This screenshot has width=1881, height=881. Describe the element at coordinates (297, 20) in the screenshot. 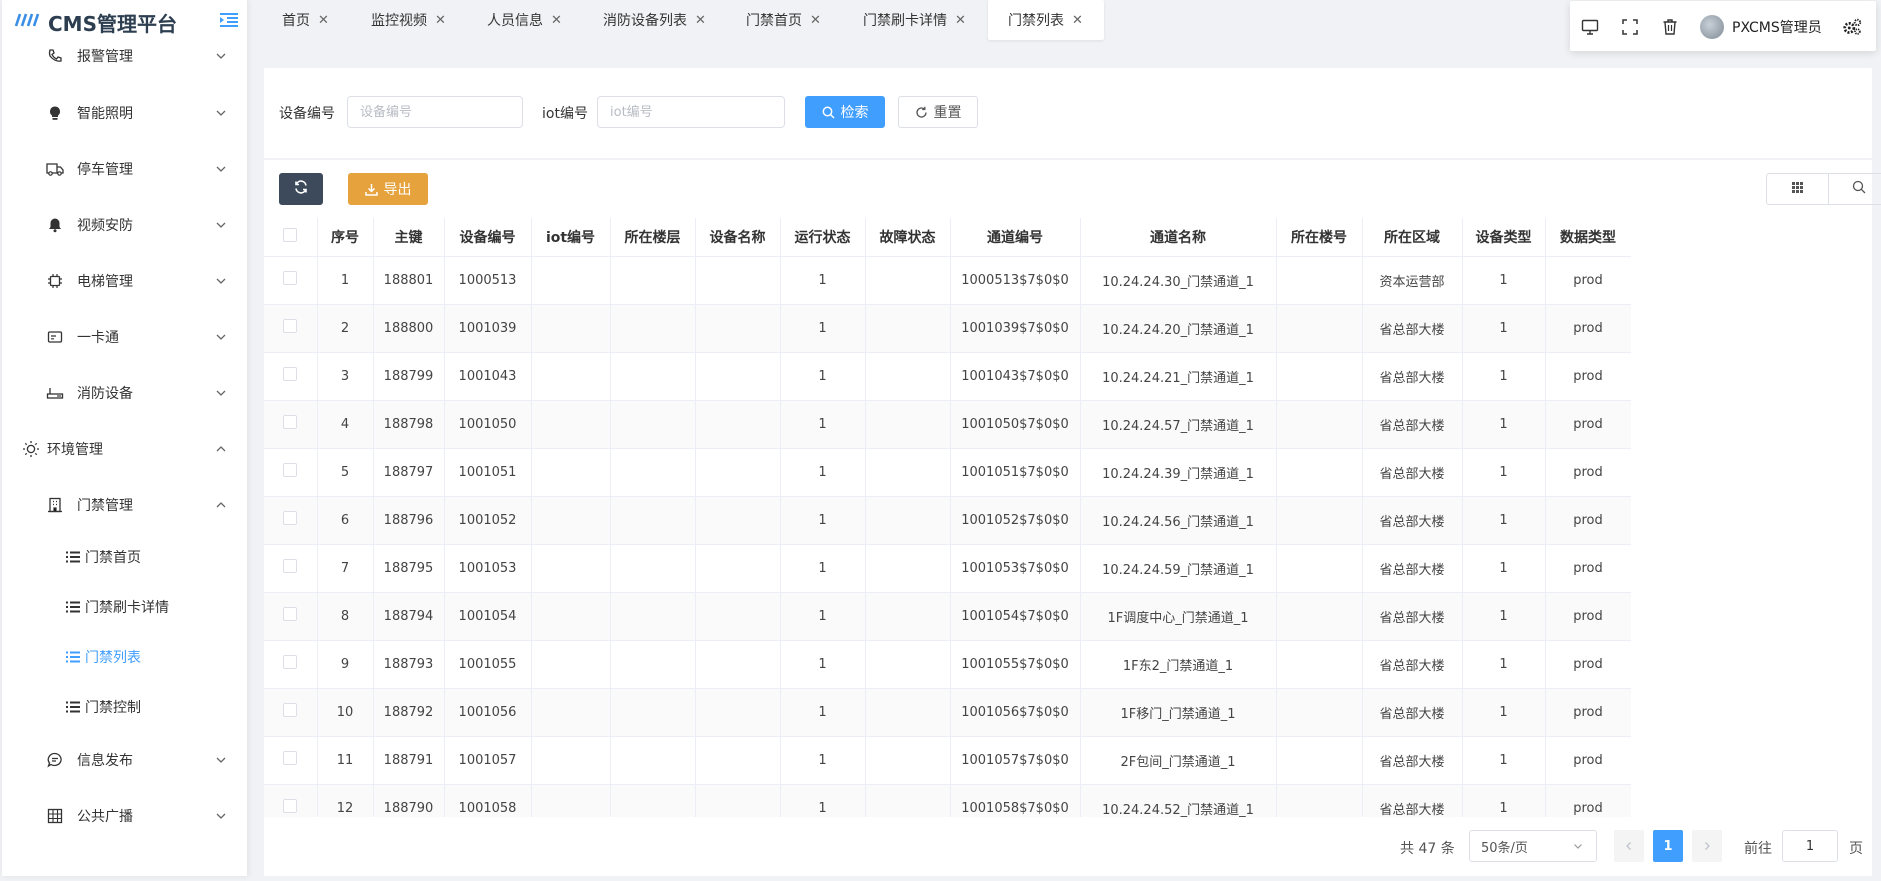

I see `tab-home: 首页 ✕` at that location.